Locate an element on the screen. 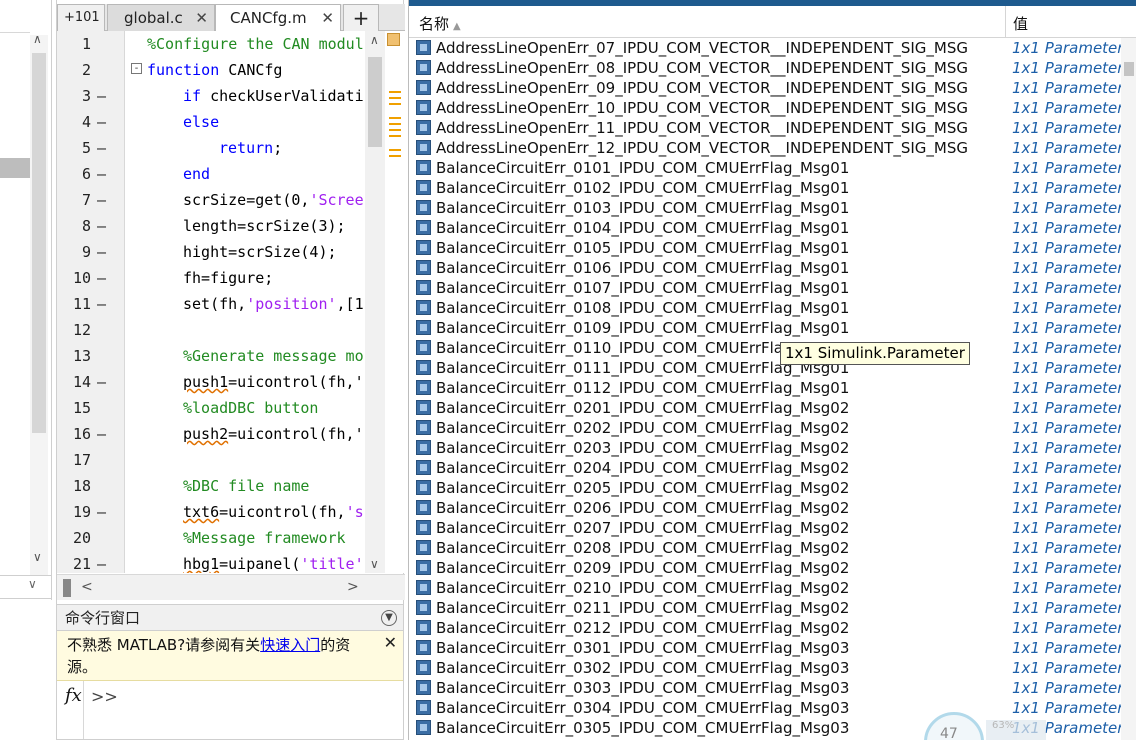 The height and width of the screenshot is (740, 1136). code-line: 17 is located at coordinates (211, 460).